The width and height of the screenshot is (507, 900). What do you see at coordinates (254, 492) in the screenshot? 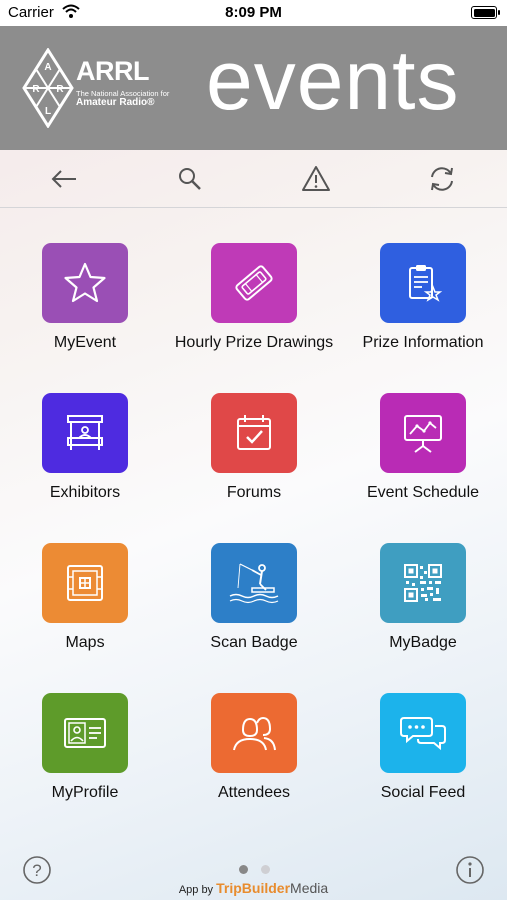
I see `tile-label: Forums` at bounding box center [254, 492].